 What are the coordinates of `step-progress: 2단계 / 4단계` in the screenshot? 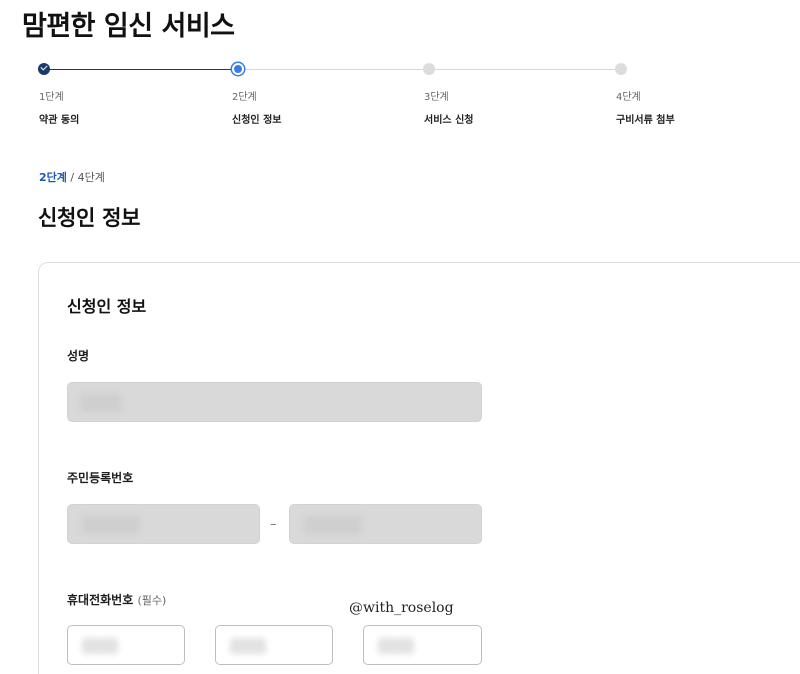 It's located at (72, 177).